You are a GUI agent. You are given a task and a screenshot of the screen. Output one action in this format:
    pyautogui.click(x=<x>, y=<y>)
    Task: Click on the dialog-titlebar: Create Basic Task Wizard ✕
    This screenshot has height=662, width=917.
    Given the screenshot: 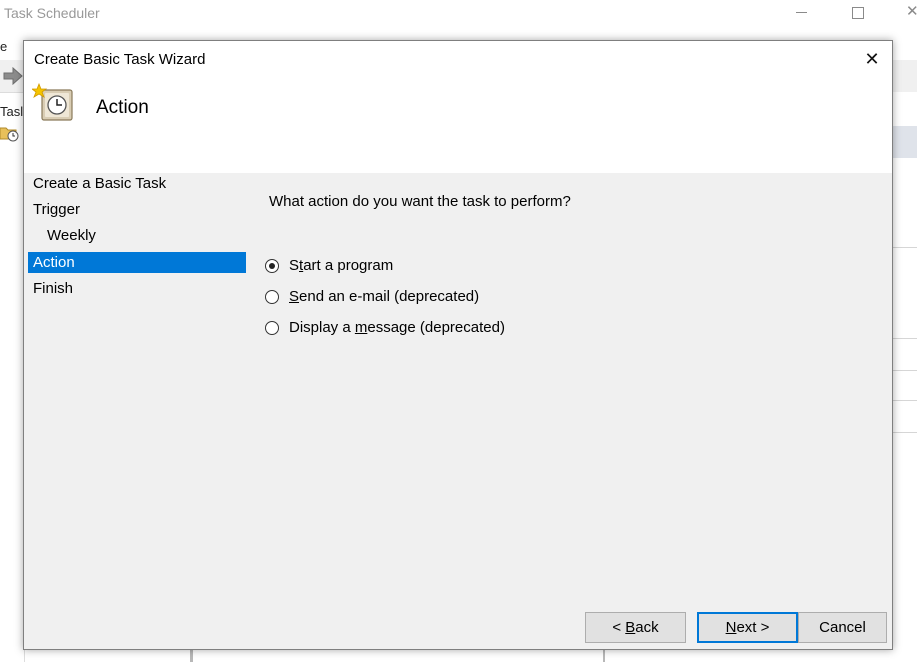 What is the action you would take?
    pyautogui.click(x=458, y=59)
    